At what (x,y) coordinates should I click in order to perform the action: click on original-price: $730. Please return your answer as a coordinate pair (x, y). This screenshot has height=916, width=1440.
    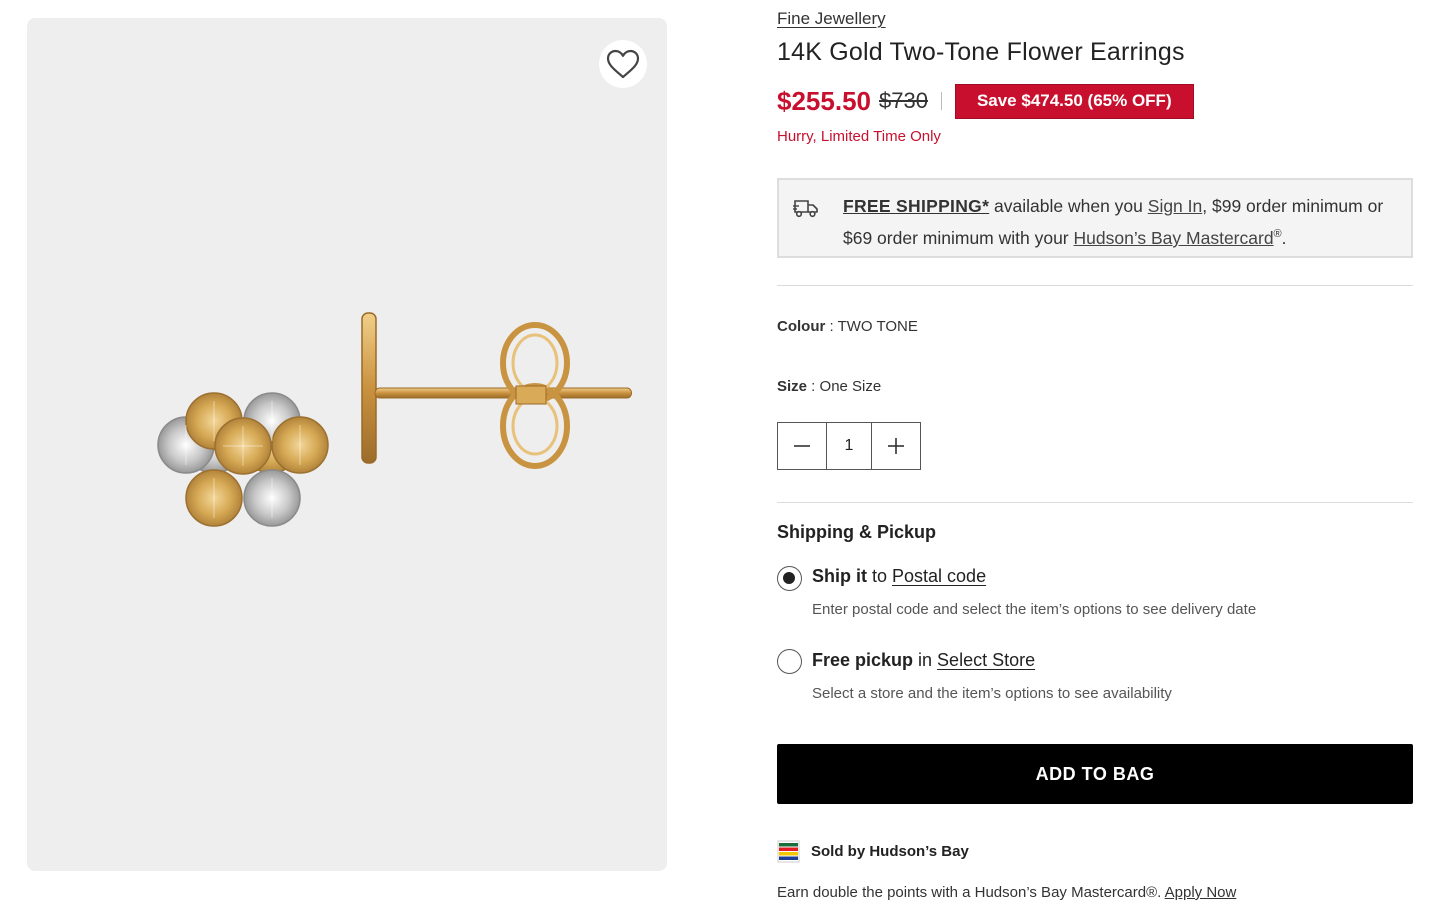
    Looking at the image, I should click on (903, 100).